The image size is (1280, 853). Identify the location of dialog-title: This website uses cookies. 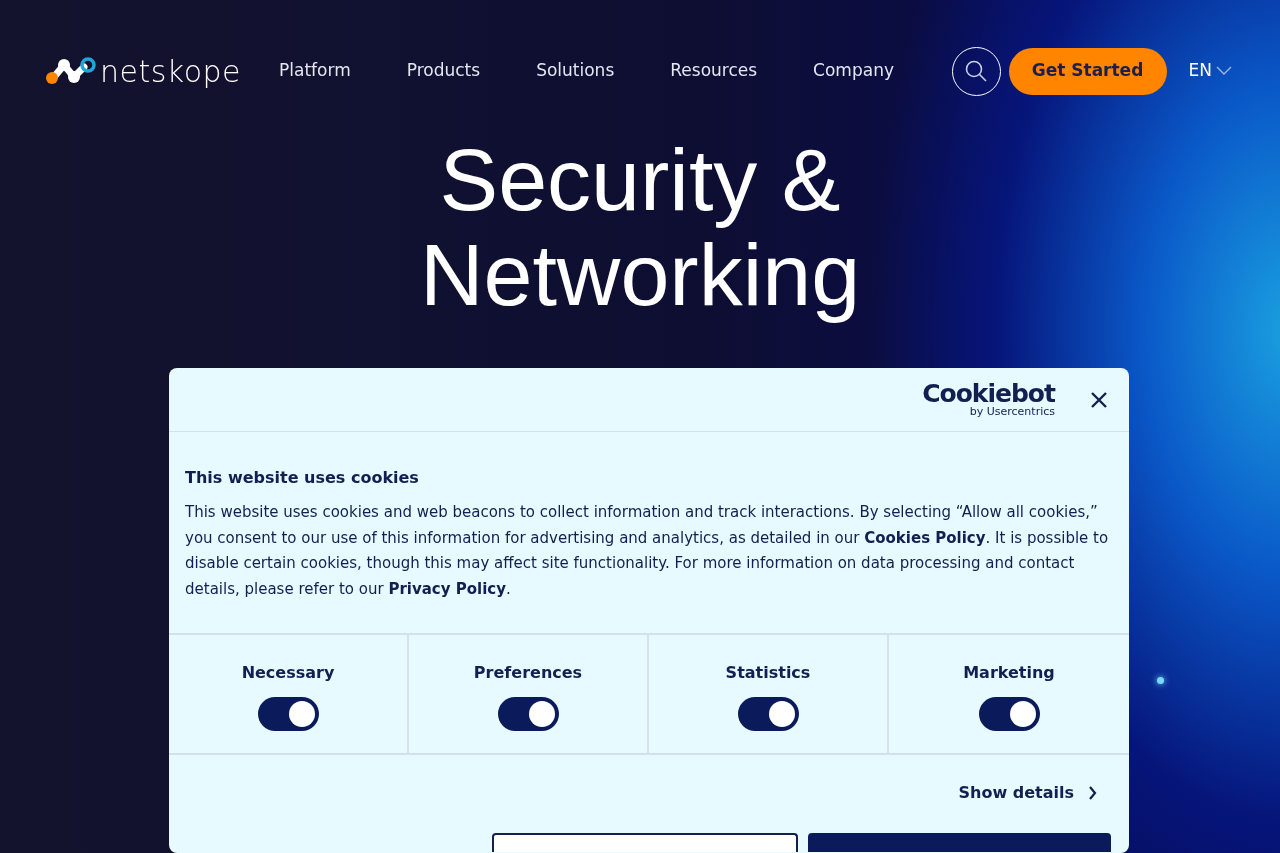
(302, 478).